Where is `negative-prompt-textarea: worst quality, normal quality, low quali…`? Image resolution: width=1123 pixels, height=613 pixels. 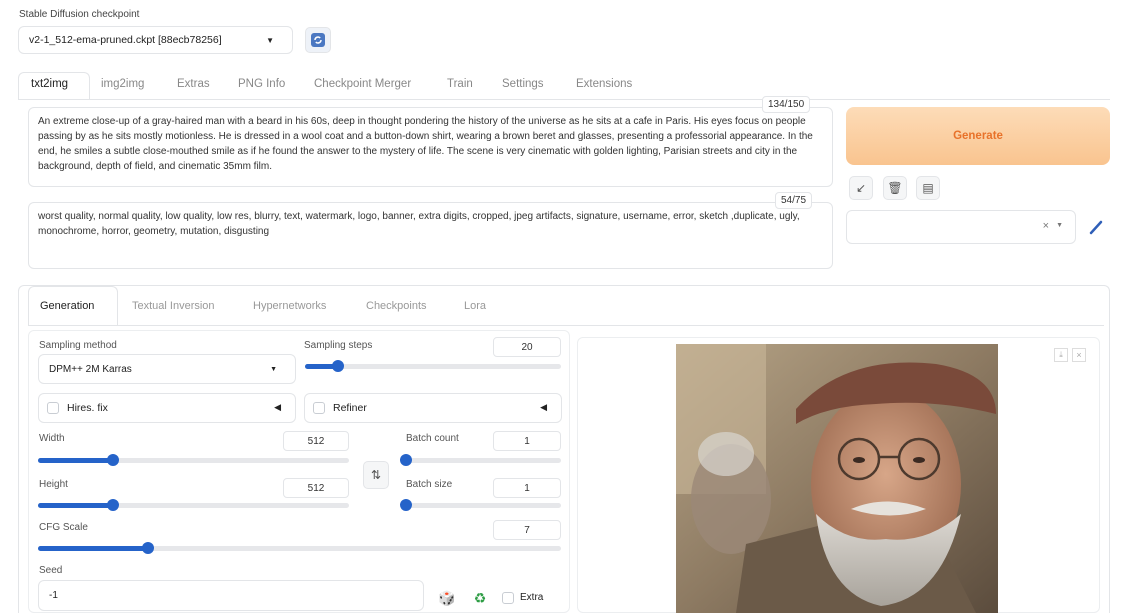 negative-prompt-textarea: worst quality, normal quality, low quali… is located at coordinates (430, 235).